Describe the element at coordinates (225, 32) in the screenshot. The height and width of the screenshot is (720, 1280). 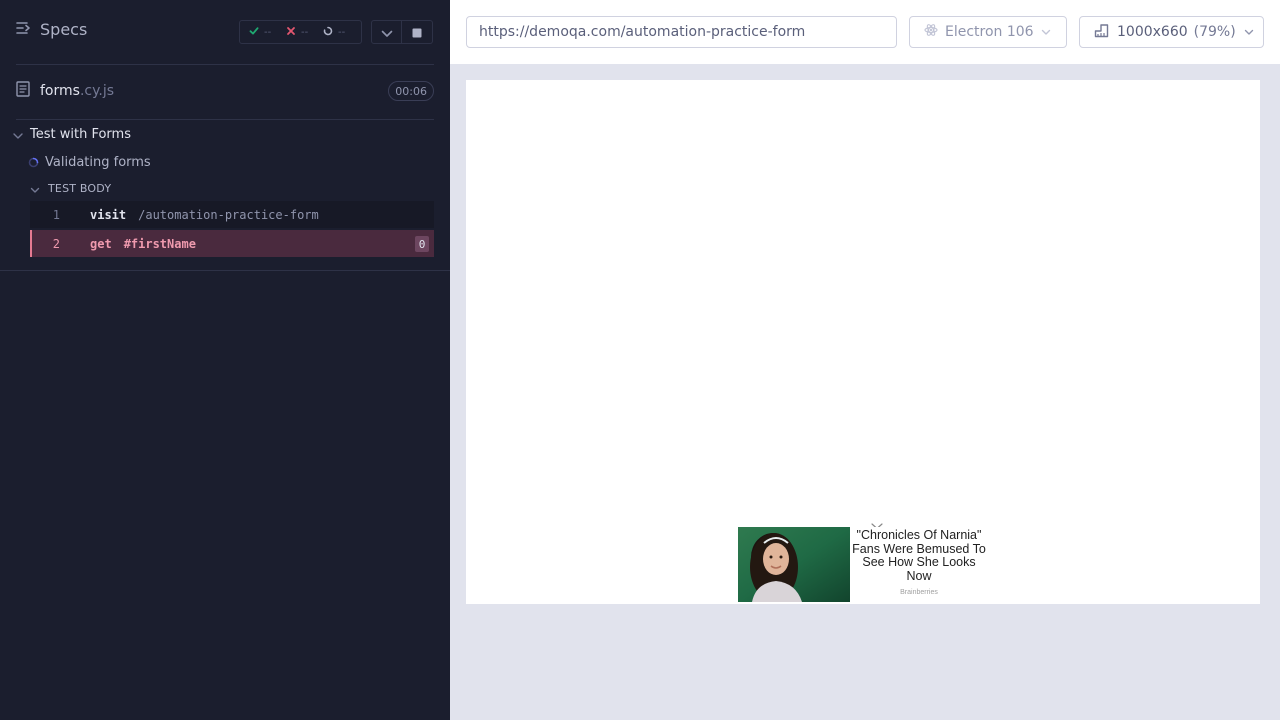
I see `reporter-header: Specs -- -- --` at that location.